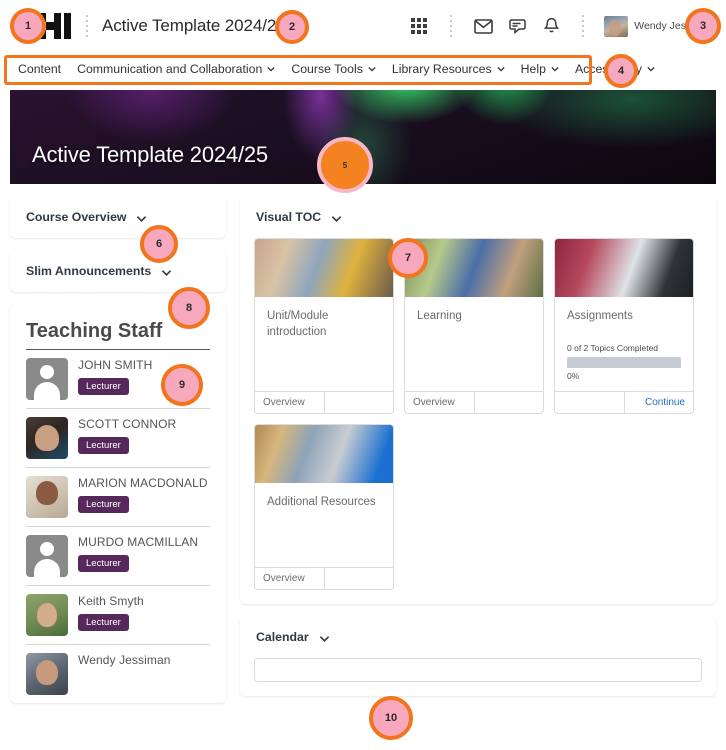 This screenshot has width=726, height=750. What do you see at coordinates (590, 402) in the screenshot?
I see `card-footer-left` at bounding box center [590, 402].